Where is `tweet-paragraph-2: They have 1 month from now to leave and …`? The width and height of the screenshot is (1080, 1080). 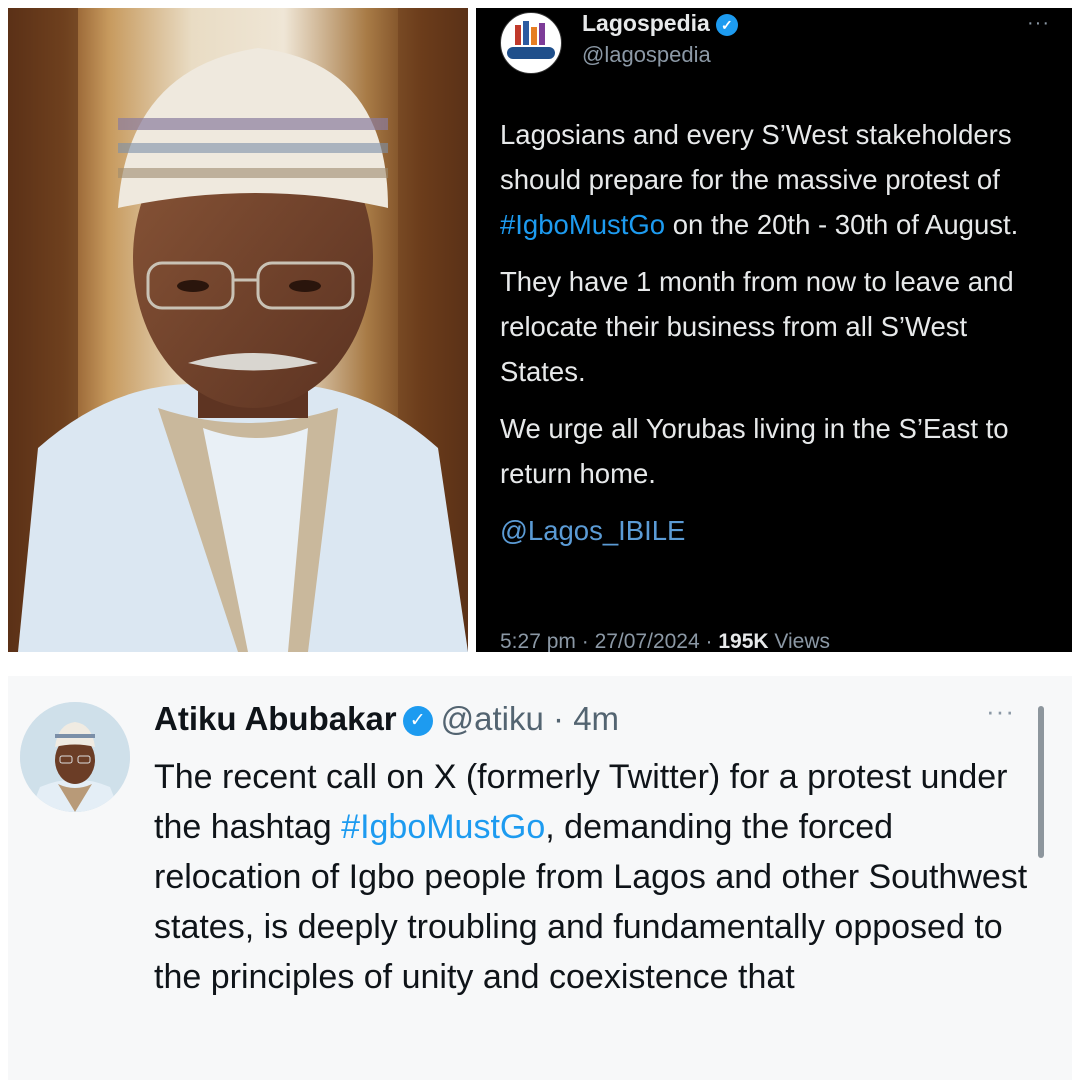
tweet-paragraph-2: They have 1 month from now to leave and … is located at coordinates (757, 326).